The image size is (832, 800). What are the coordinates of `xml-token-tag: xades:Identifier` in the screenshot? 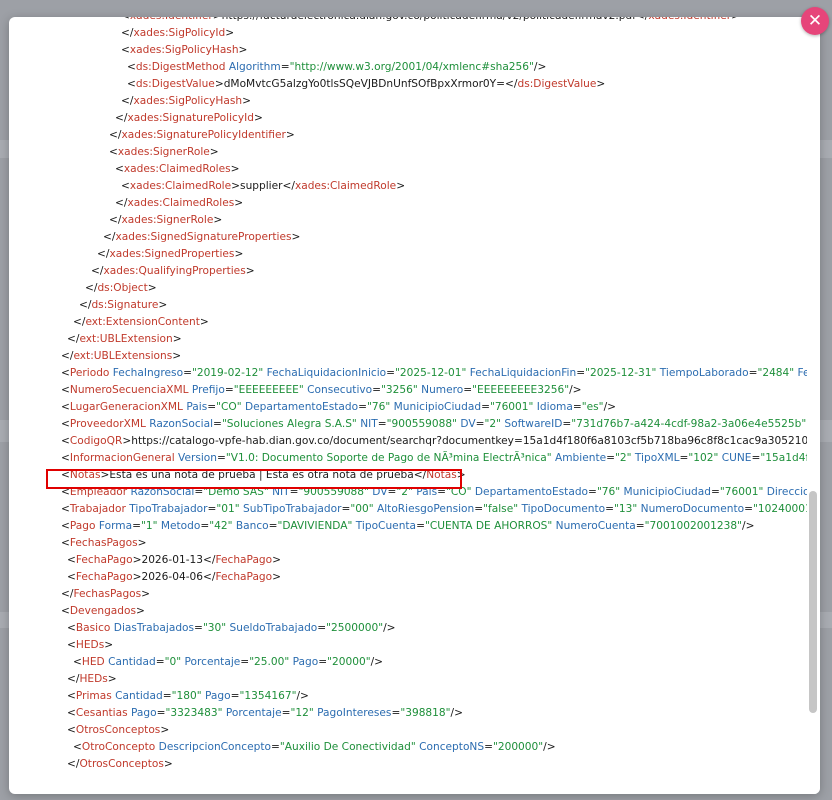 It's located at (171, 19).